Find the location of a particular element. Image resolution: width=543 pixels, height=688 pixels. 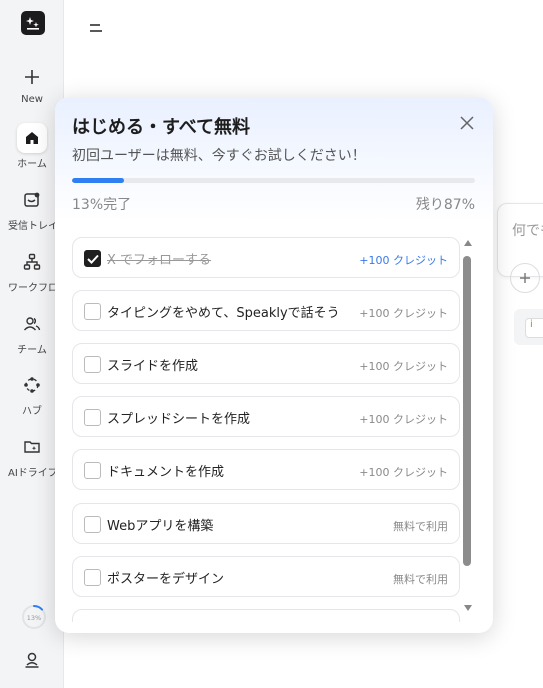

sparkle-logo-icon is located at coordinates (32, 23).